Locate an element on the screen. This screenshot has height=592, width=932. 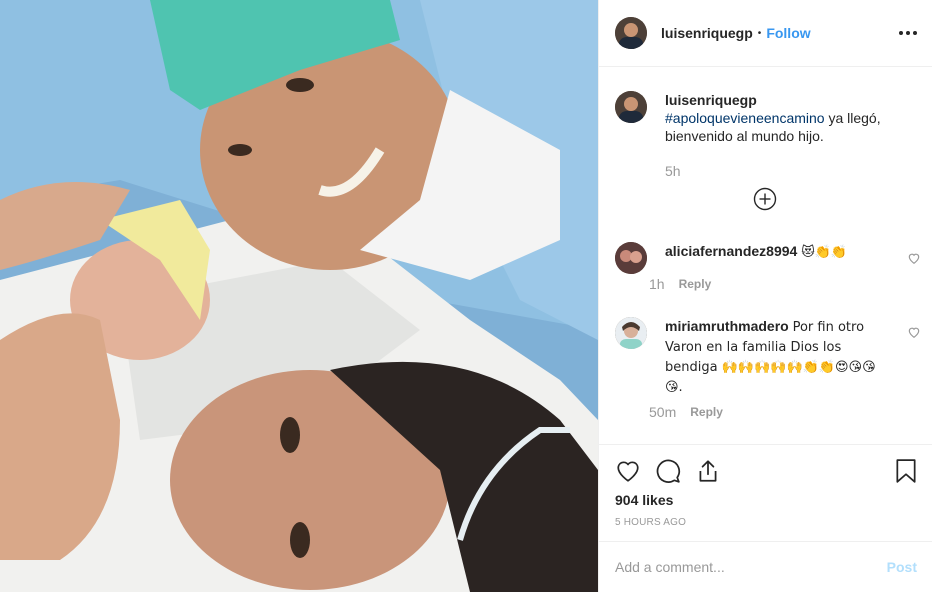
comment-bubble-icon is located at coordinates (668, 471).